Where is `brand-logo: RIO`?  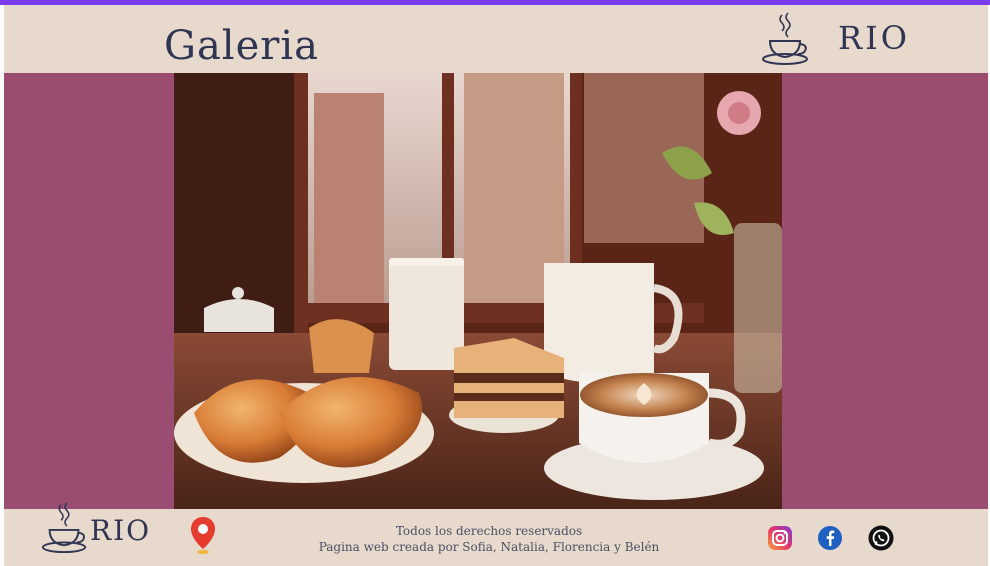
brand-logo: RIO is located at coordinates (860, 40).